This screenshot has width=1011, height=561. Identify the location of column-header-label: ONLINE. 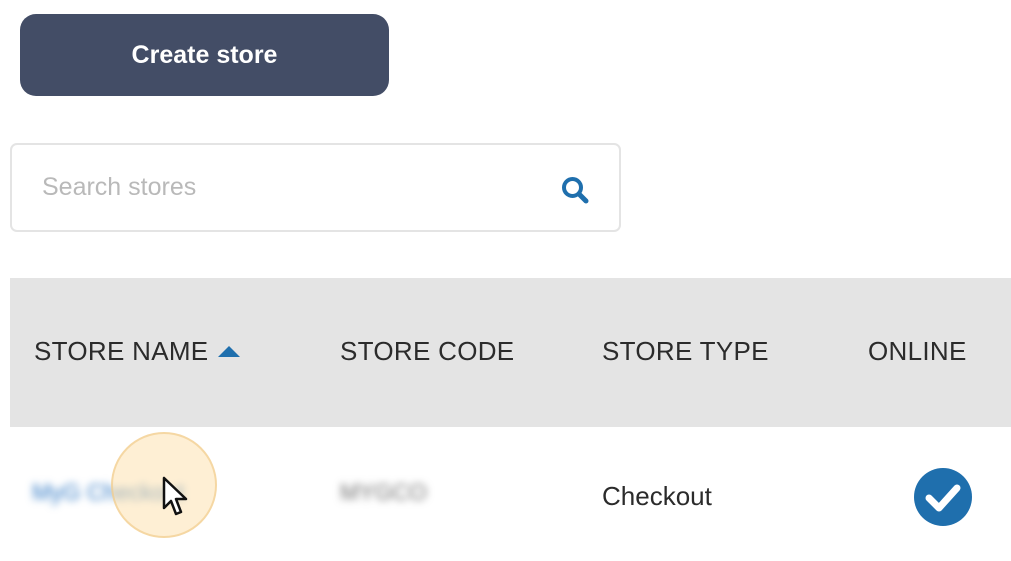
(917, 351).